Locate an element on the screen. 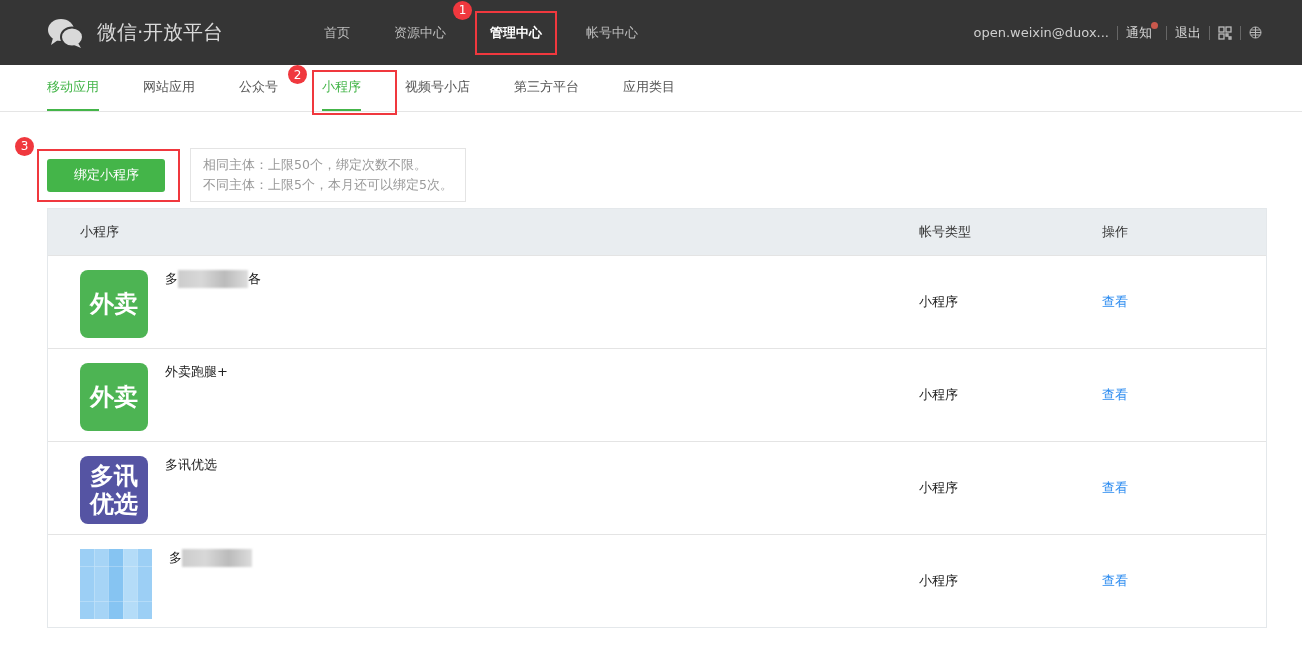 This screenshot has height=660, width=1302. nav-item: 首页 is located at coordinates (337, 32).